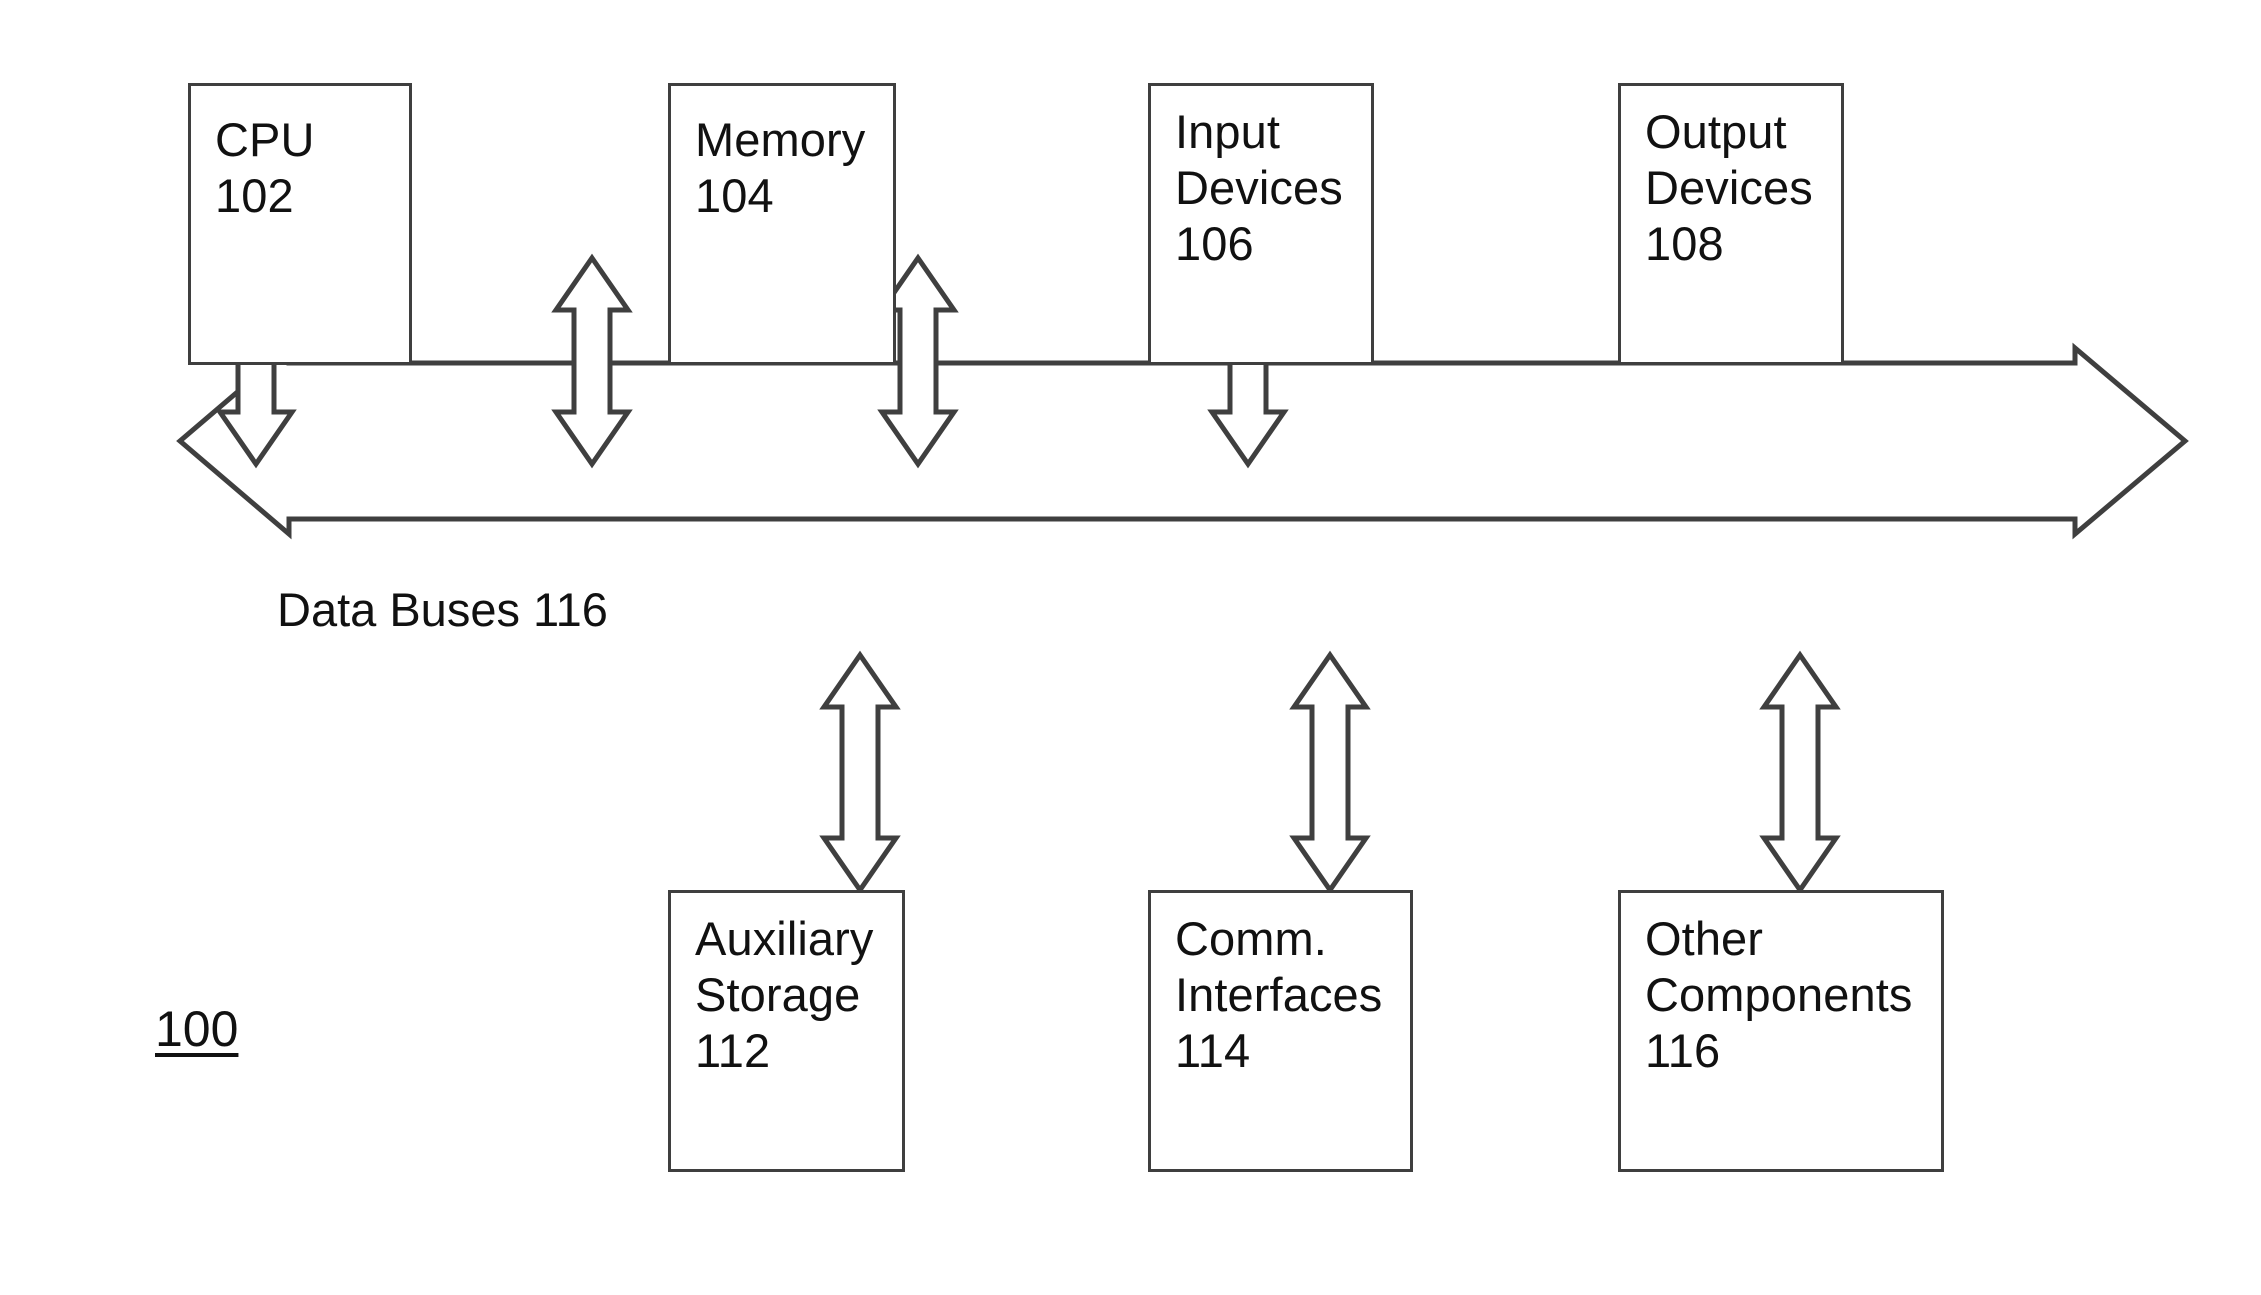 This screenshot has height=1295, width=2261. I want to click on node-other-components-title-1: Other, so click(1704, 938).